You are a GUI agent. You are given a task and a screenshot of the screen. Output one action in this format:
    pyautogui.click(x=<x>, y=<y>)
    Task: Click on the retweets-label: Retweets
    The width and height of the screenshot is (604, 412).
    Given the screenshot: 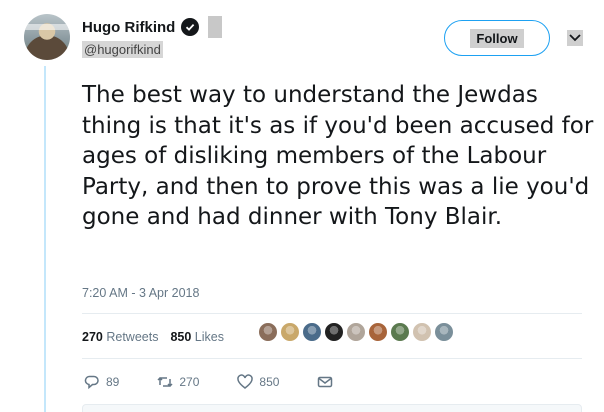 What is the action you would take?
    pyautogui.click(x=132, y=337)
    